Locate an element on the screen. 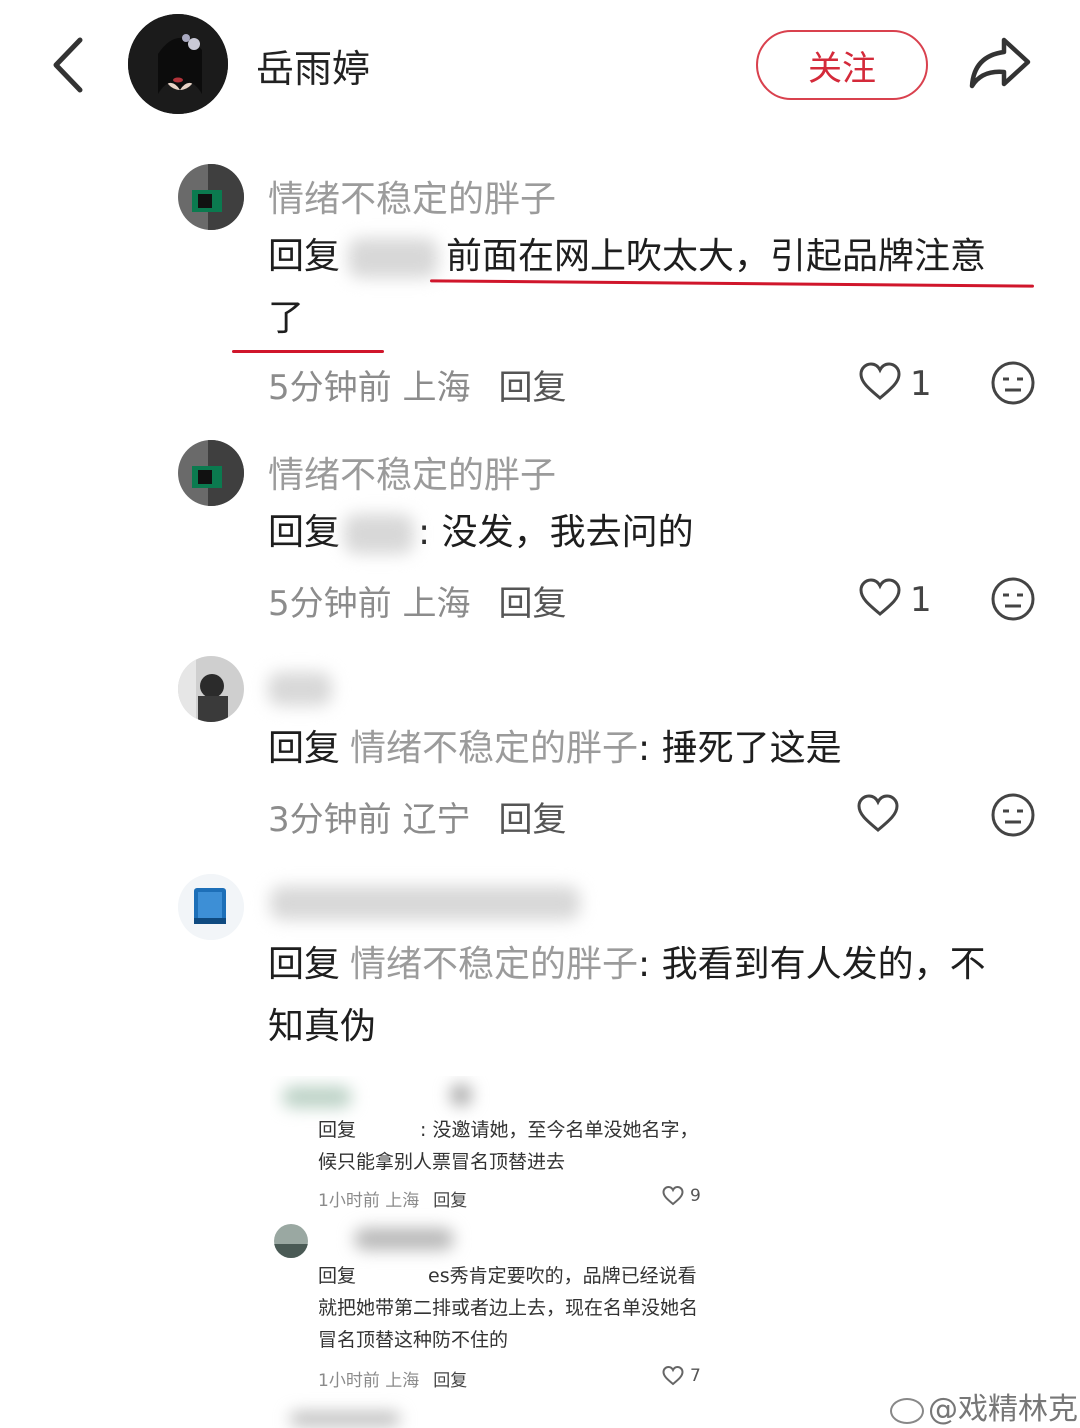  embedded-line: 就把她带第二排或者边上去，现在名单没她名 is located at coordinates (508, 1308).